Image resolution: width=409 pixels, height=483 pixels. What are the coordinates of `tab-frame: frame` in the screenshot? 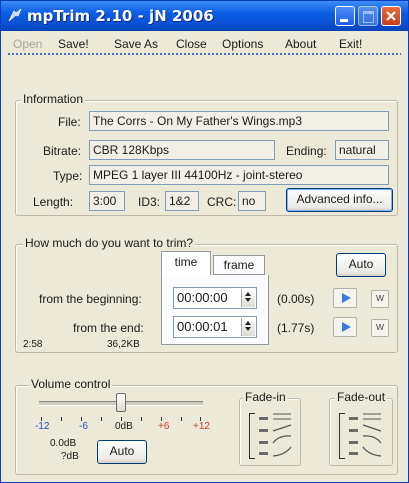 It's located at (239, 265).